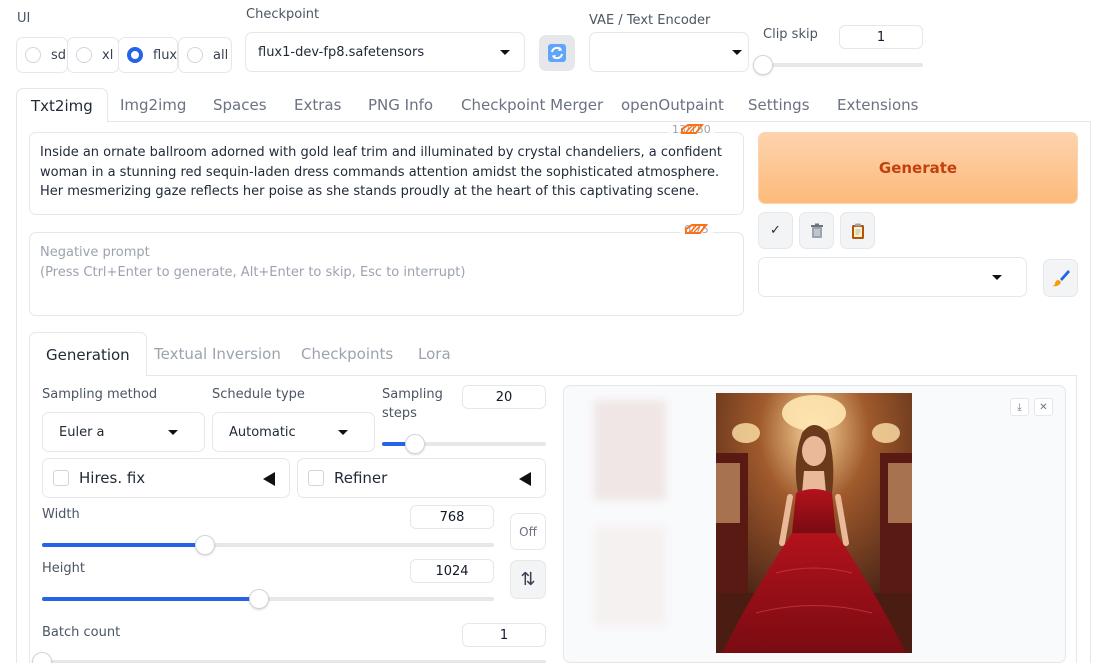 The width and height of the screenshot is (1103, 663). Describe the element at coordinates (434, 354) in the screenshot. I see `subtab-lora: Lora` at that location.